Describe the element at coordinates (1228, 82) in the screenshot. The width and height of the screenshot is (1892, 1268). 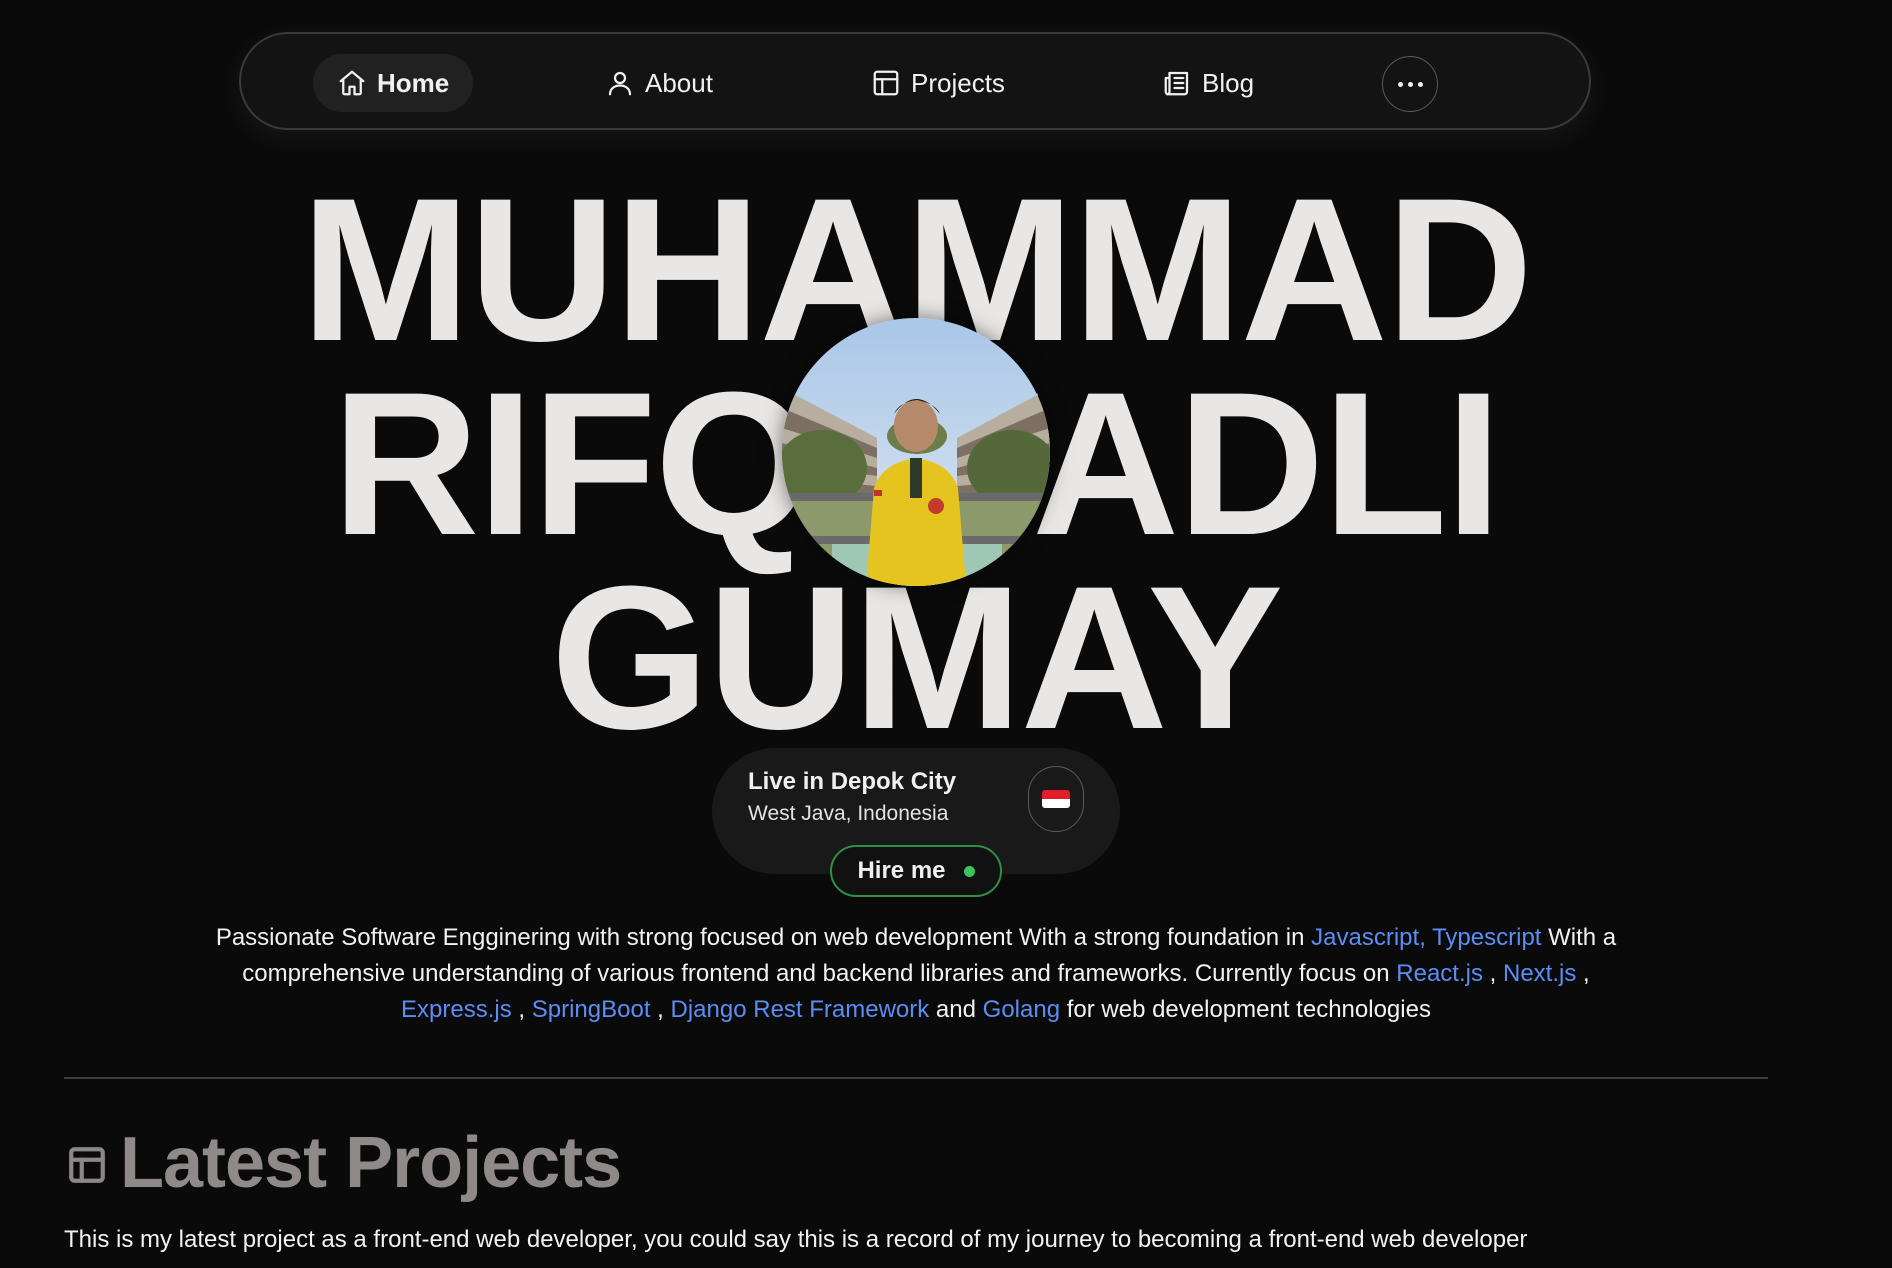
I see `nav-blog-label: Blog` at that location.